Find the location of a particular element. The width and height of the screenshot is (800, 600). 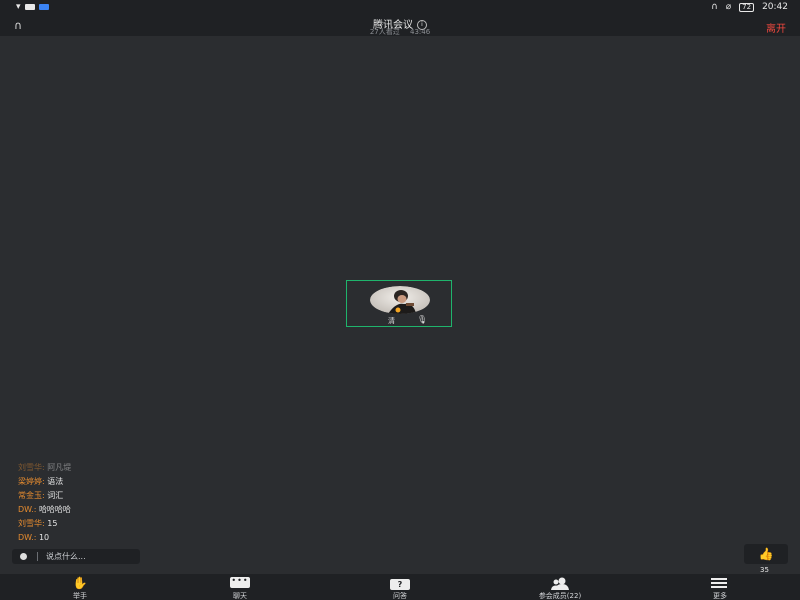

chat-button: 聊天 is located at coordinates (240, 587).